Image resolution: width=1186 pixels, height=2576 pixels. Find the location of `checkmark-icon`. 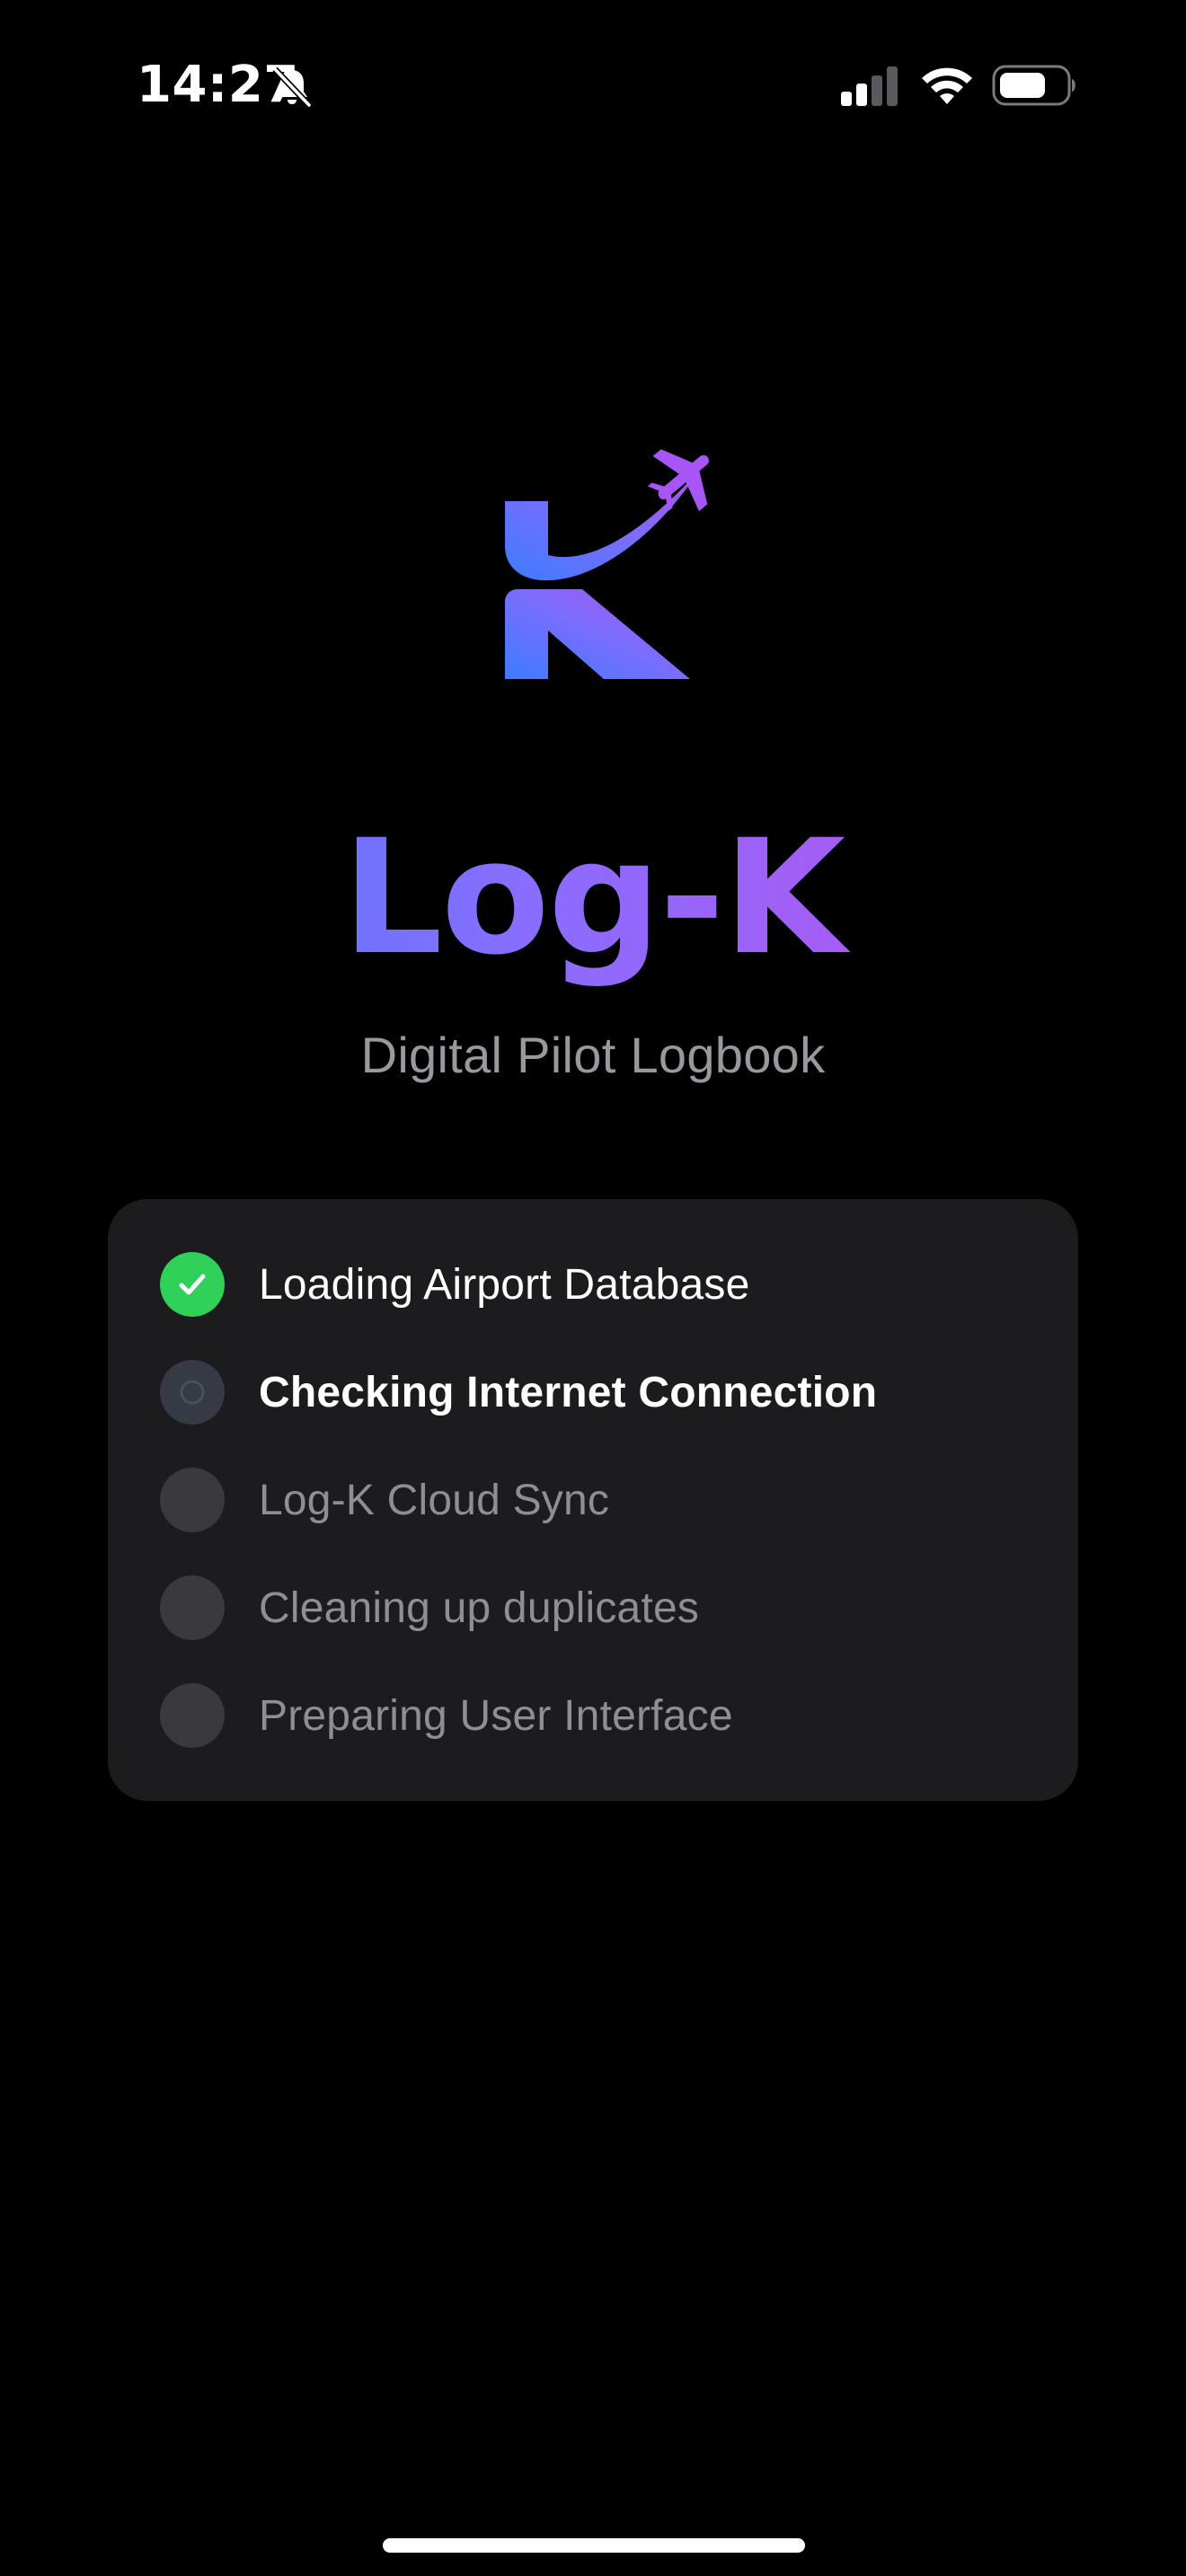

checkmark-icon is located at coordinates (192, 1284).